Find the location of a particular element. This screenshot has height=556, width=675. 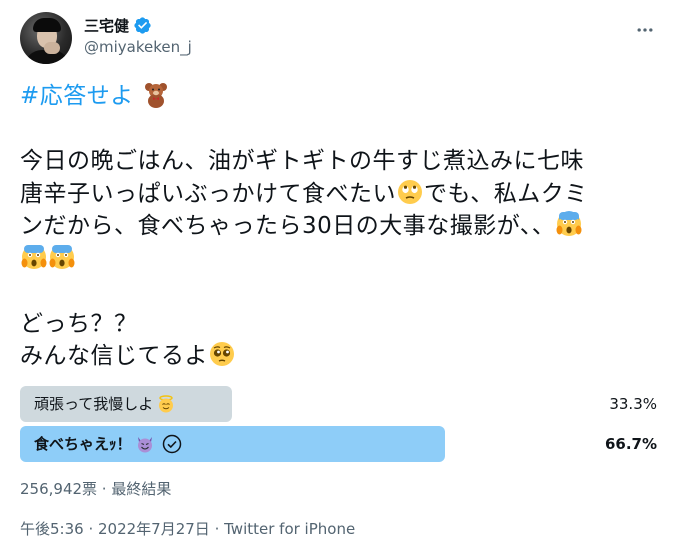

tweet-date: 2022年7月27日 is located at coordinates (154, 529).